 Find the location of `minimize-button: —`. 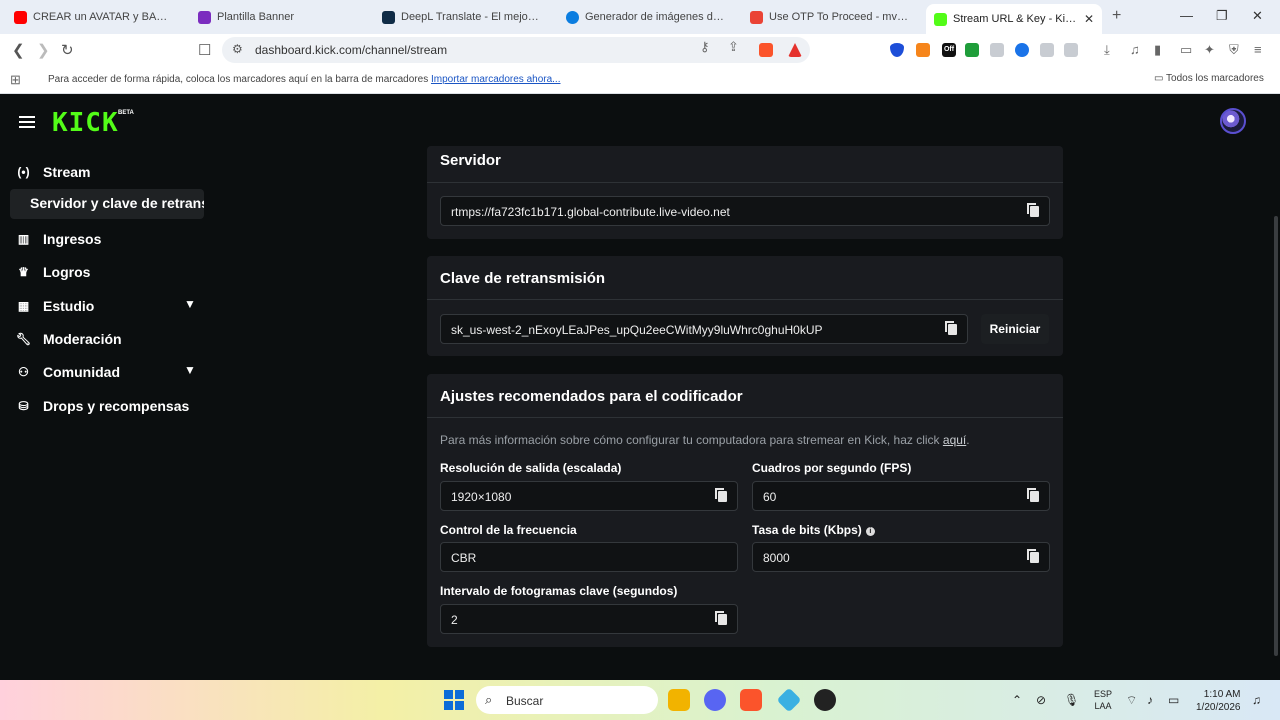

minimize-button: — is located at coordinates (1186, 15).